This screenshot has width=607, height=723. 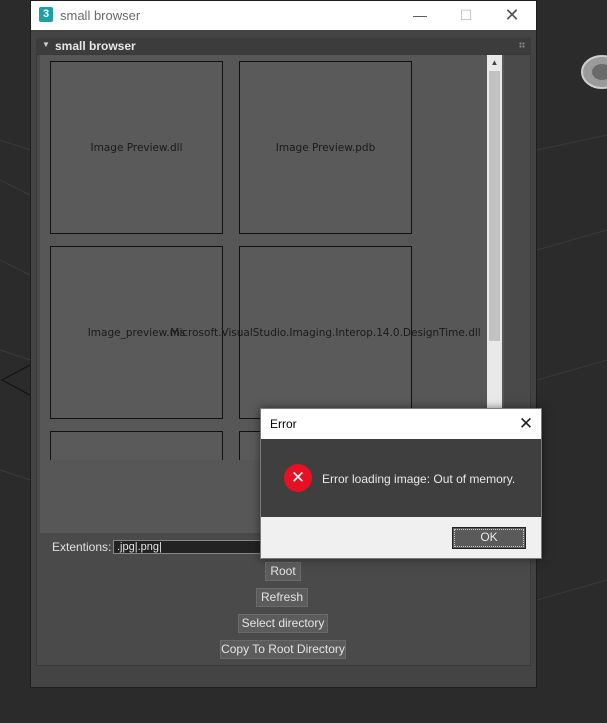 What do you see at coordinates (283, 571) in the screenshot?
I see `root-button: Root` at bounding box center [283, 571].